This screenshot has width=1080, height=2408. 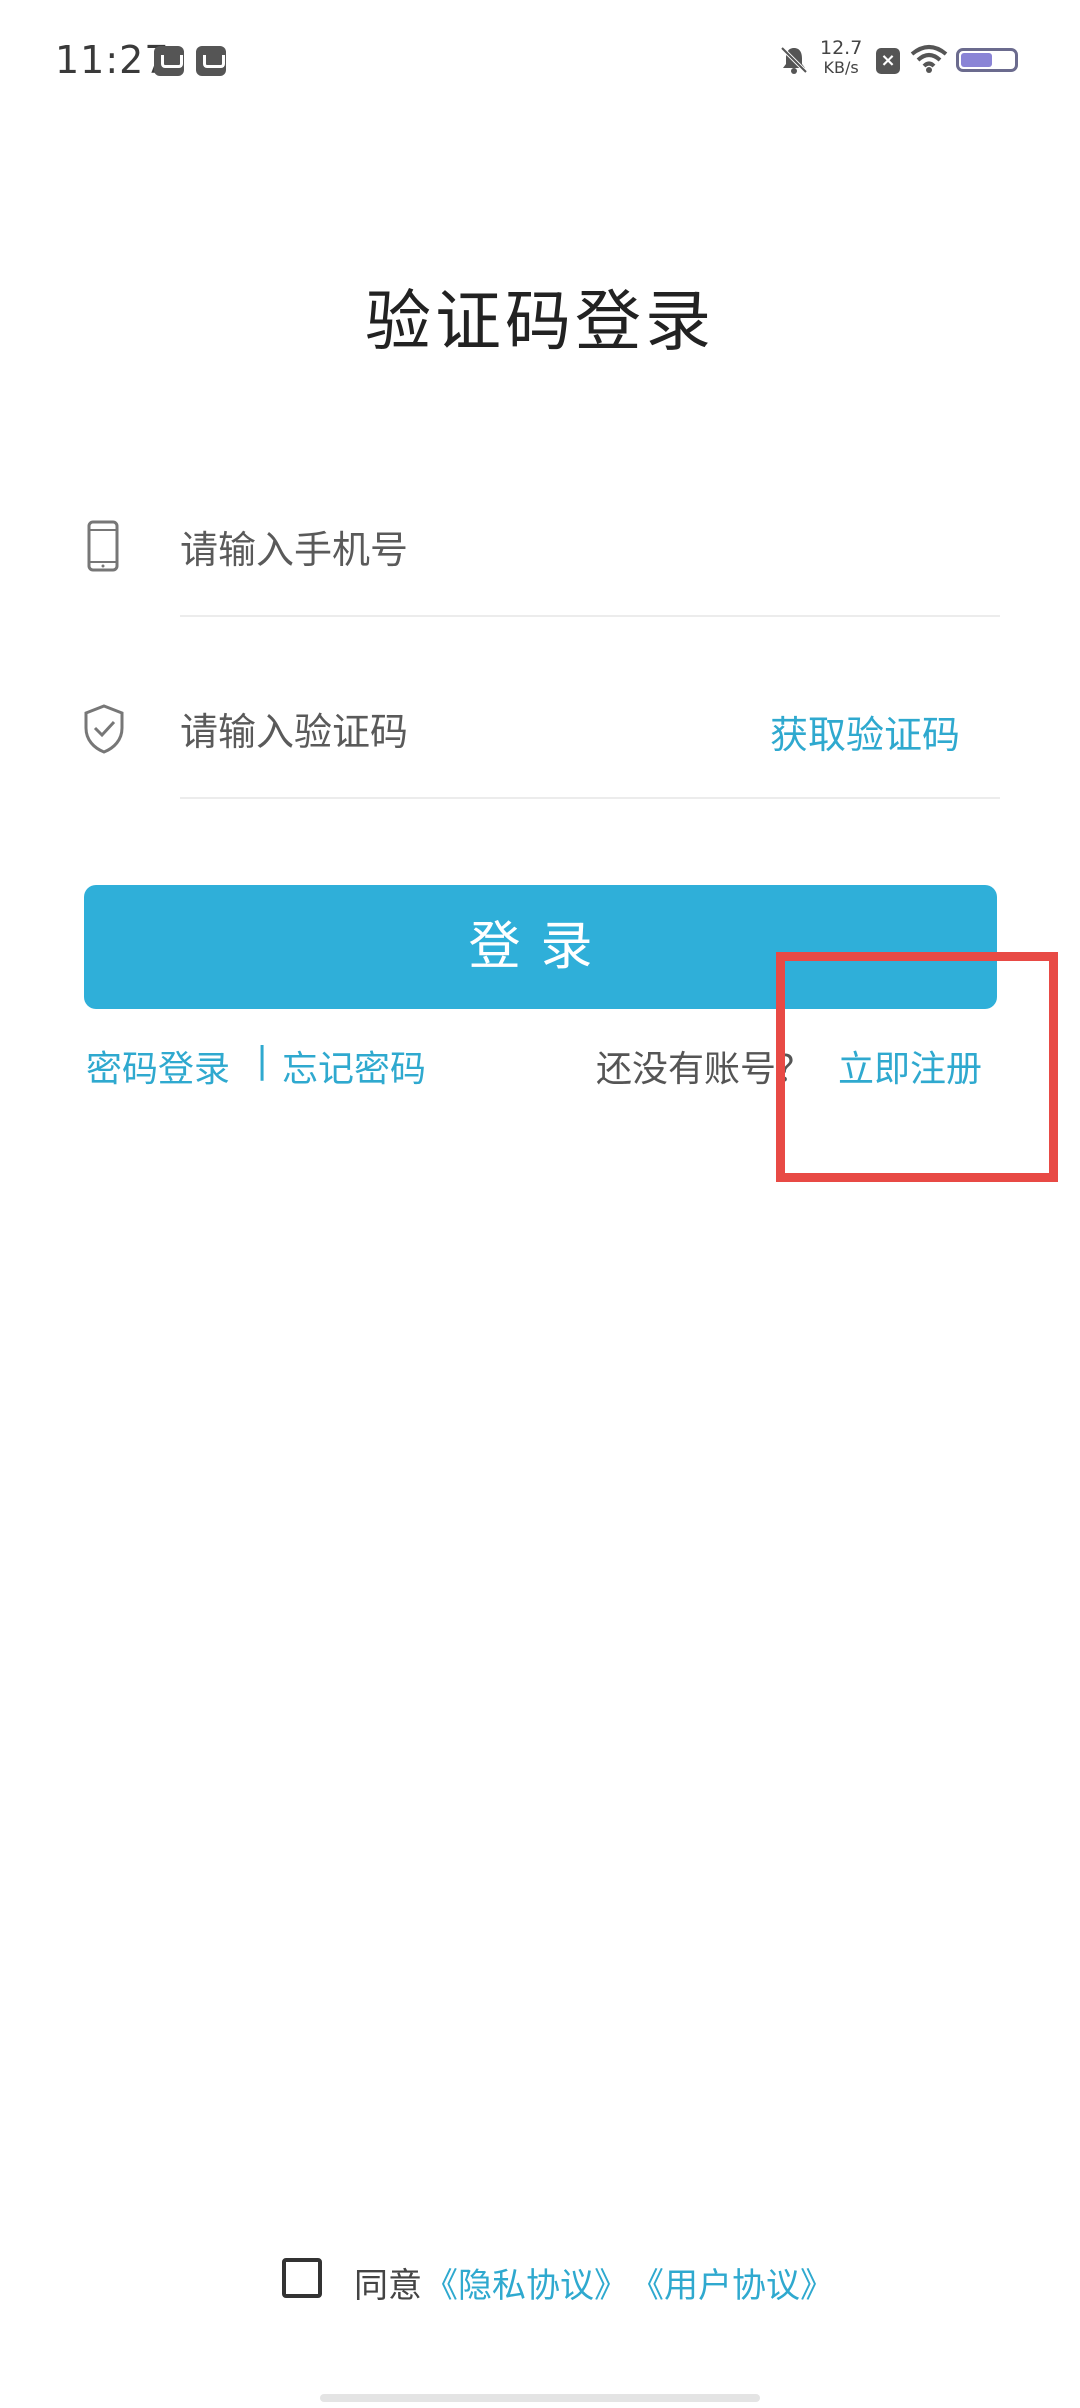 What do you see at coordinates (865, 731) in the screenshot?
I see `get-code-button: 获取验证码` at bounding box center [865, 731].